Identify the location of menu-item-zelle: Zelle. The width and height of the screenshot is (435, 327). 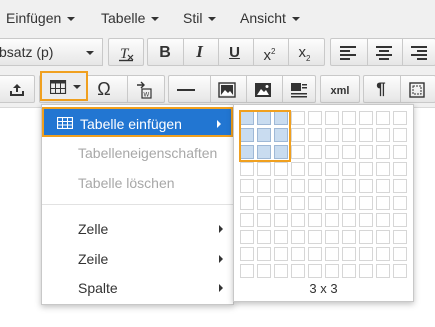
(137, 229).